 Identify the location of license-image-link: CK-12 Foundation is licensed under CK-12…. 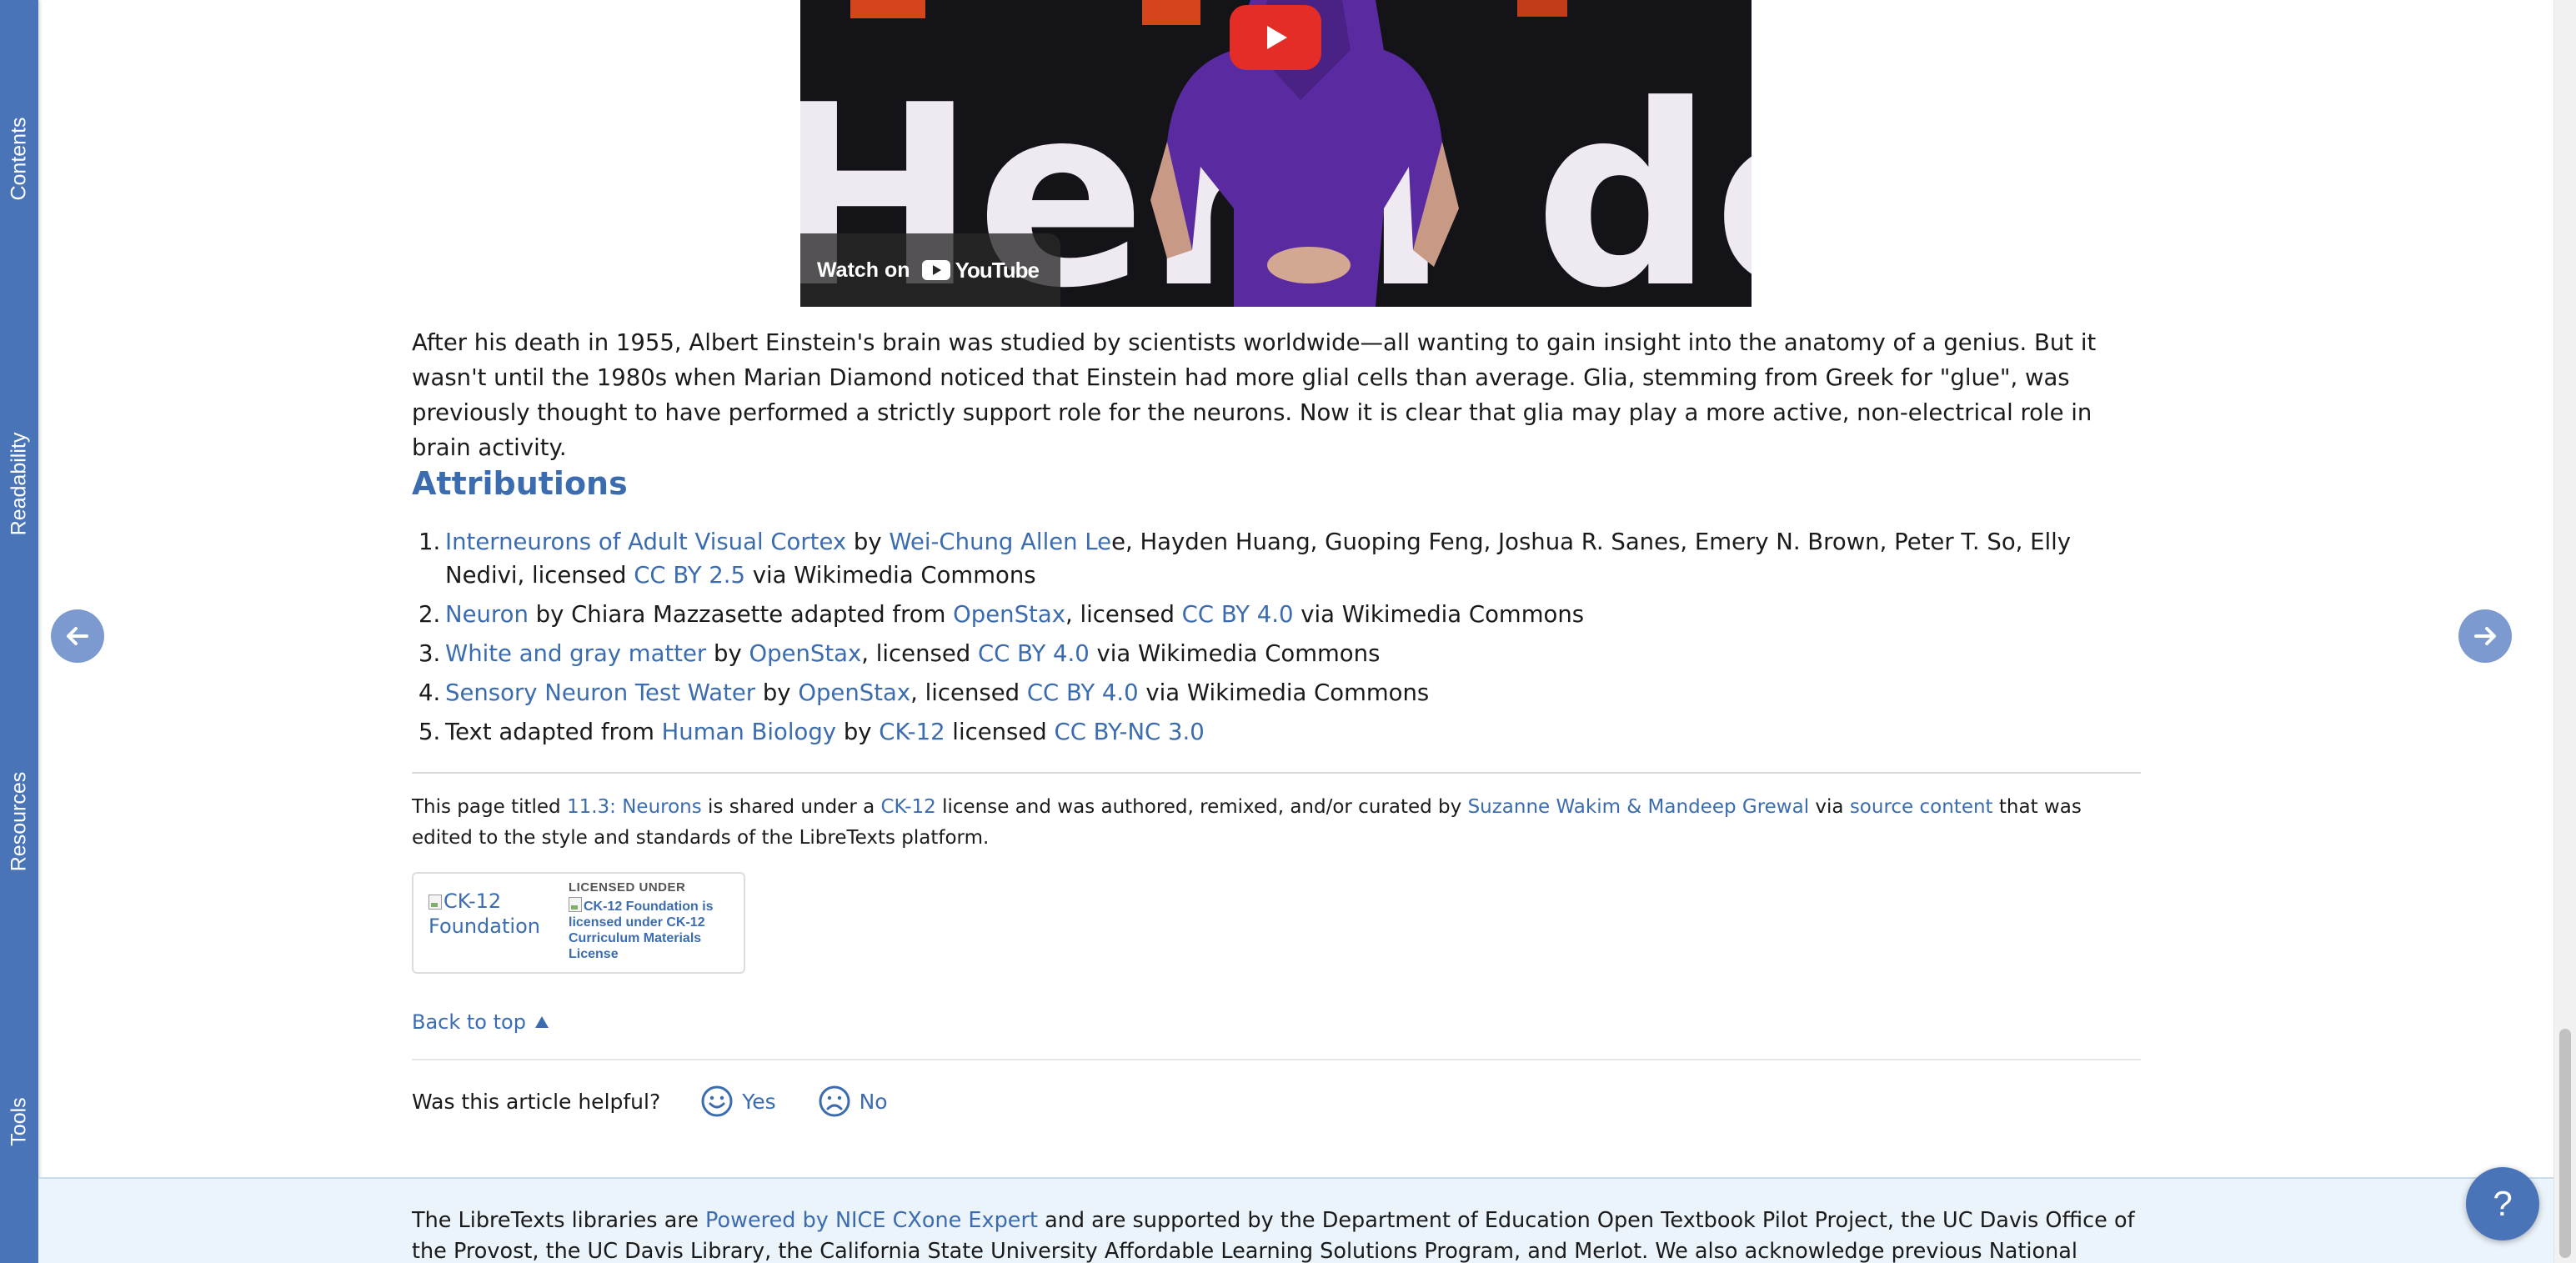
(652, 929).